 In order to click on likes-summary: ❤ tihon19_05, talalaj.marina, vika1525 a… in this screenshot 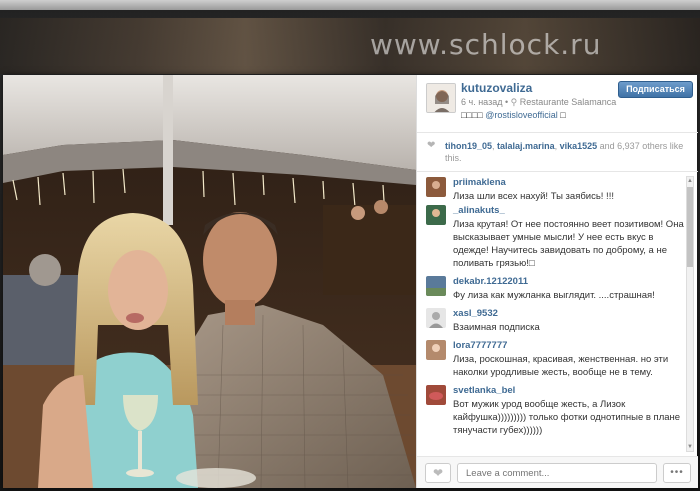, I will do `click(557, 153)`.